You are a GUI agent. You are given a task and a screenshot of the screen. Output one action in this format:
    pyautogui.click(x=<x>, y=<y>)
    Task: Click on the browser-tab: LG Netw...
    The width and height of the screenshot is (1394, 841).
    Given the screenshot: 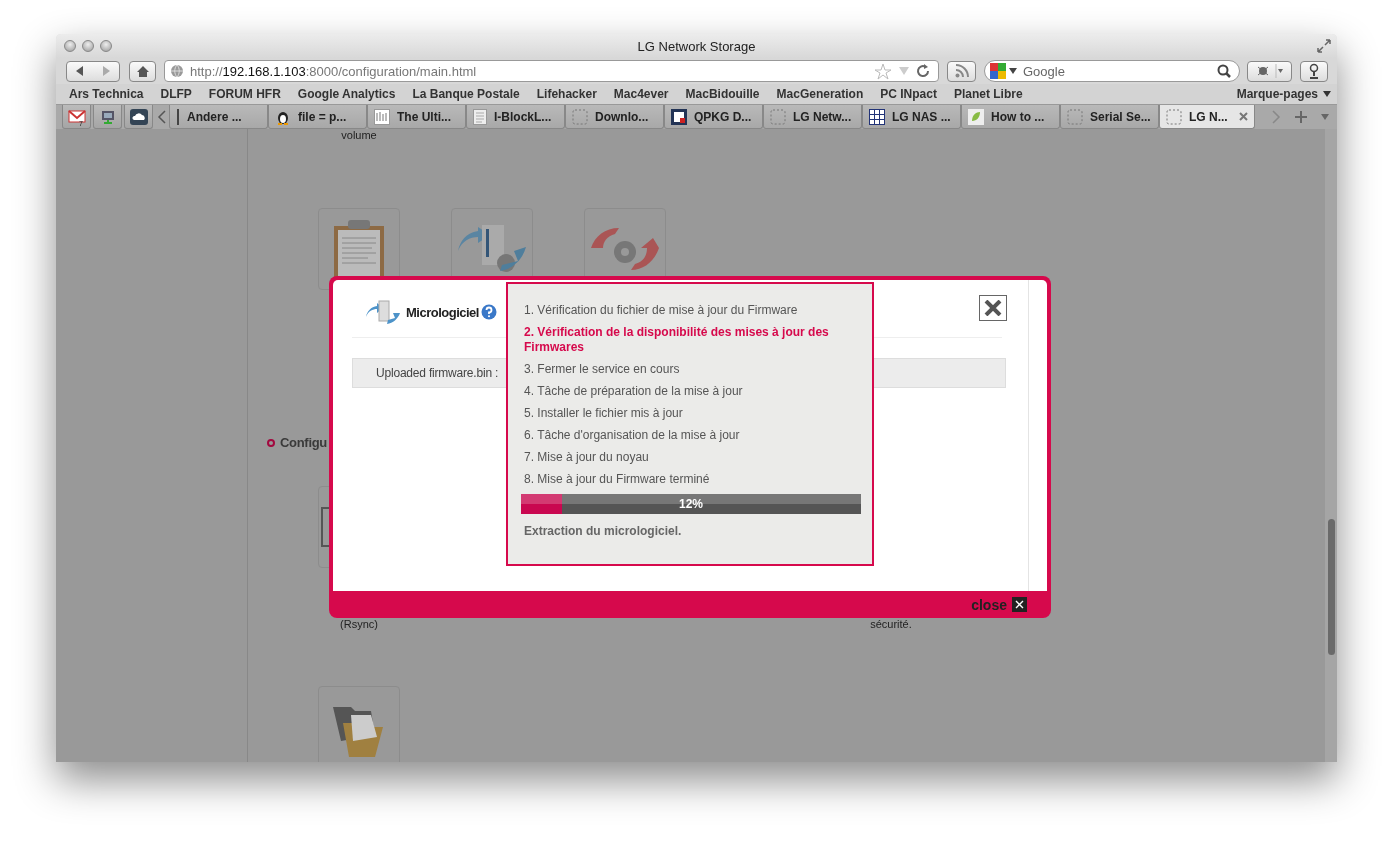 What is the action you would take?
    pyautogui.click(x=812, y=117)
    